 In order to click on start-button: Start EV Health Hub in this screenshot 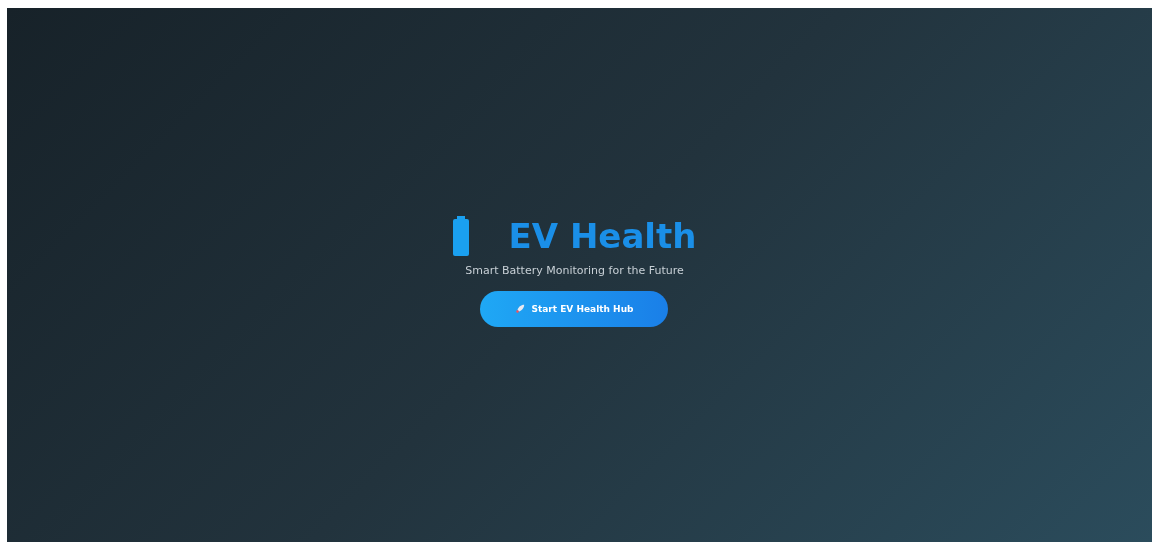, I will do `click(574, 308)`.